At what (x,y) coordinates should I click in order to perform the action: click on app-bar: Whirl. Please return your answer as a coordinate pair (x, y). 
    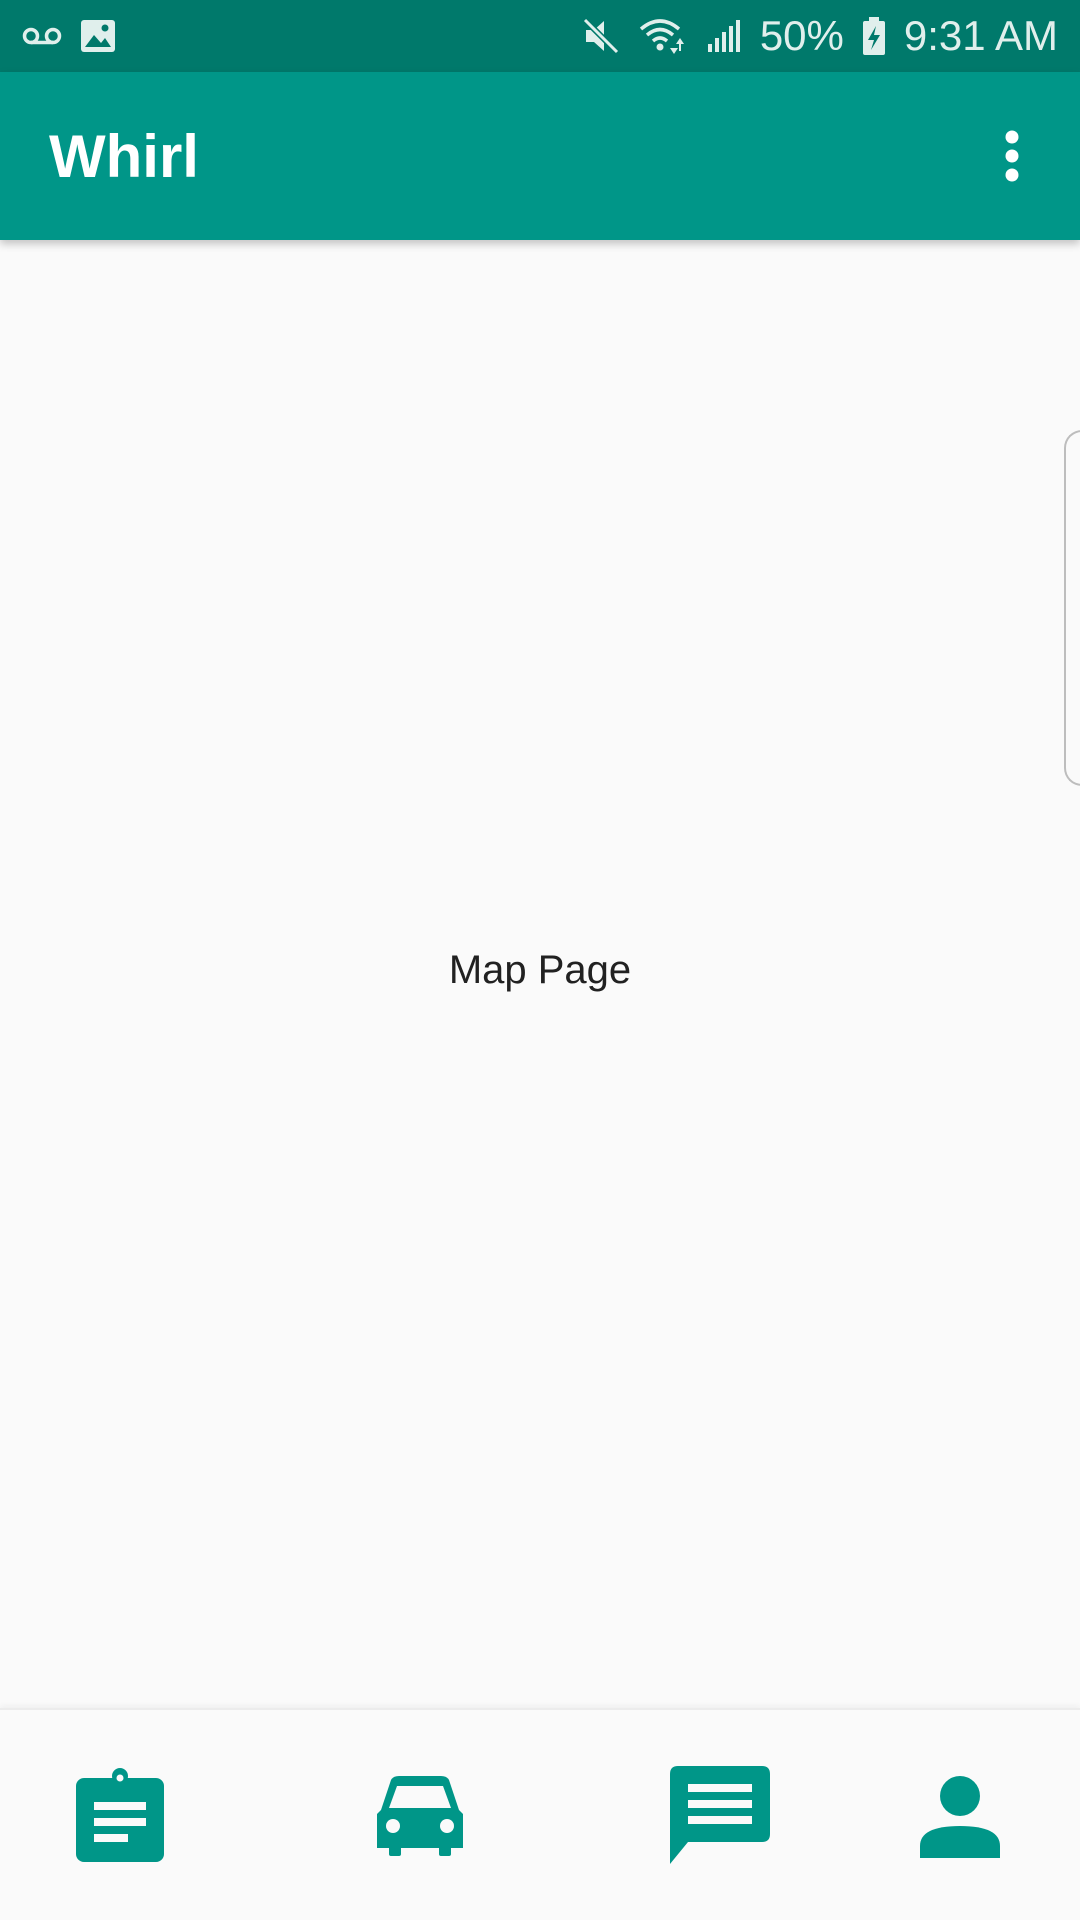
    Looking at the image, I should click on (540, 156).